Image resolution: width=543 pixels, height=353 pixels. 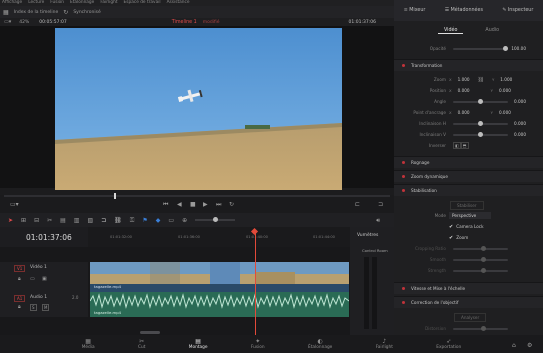 I want to click on flip-vertical-icon: ⬒, so click(x=464, y=145).